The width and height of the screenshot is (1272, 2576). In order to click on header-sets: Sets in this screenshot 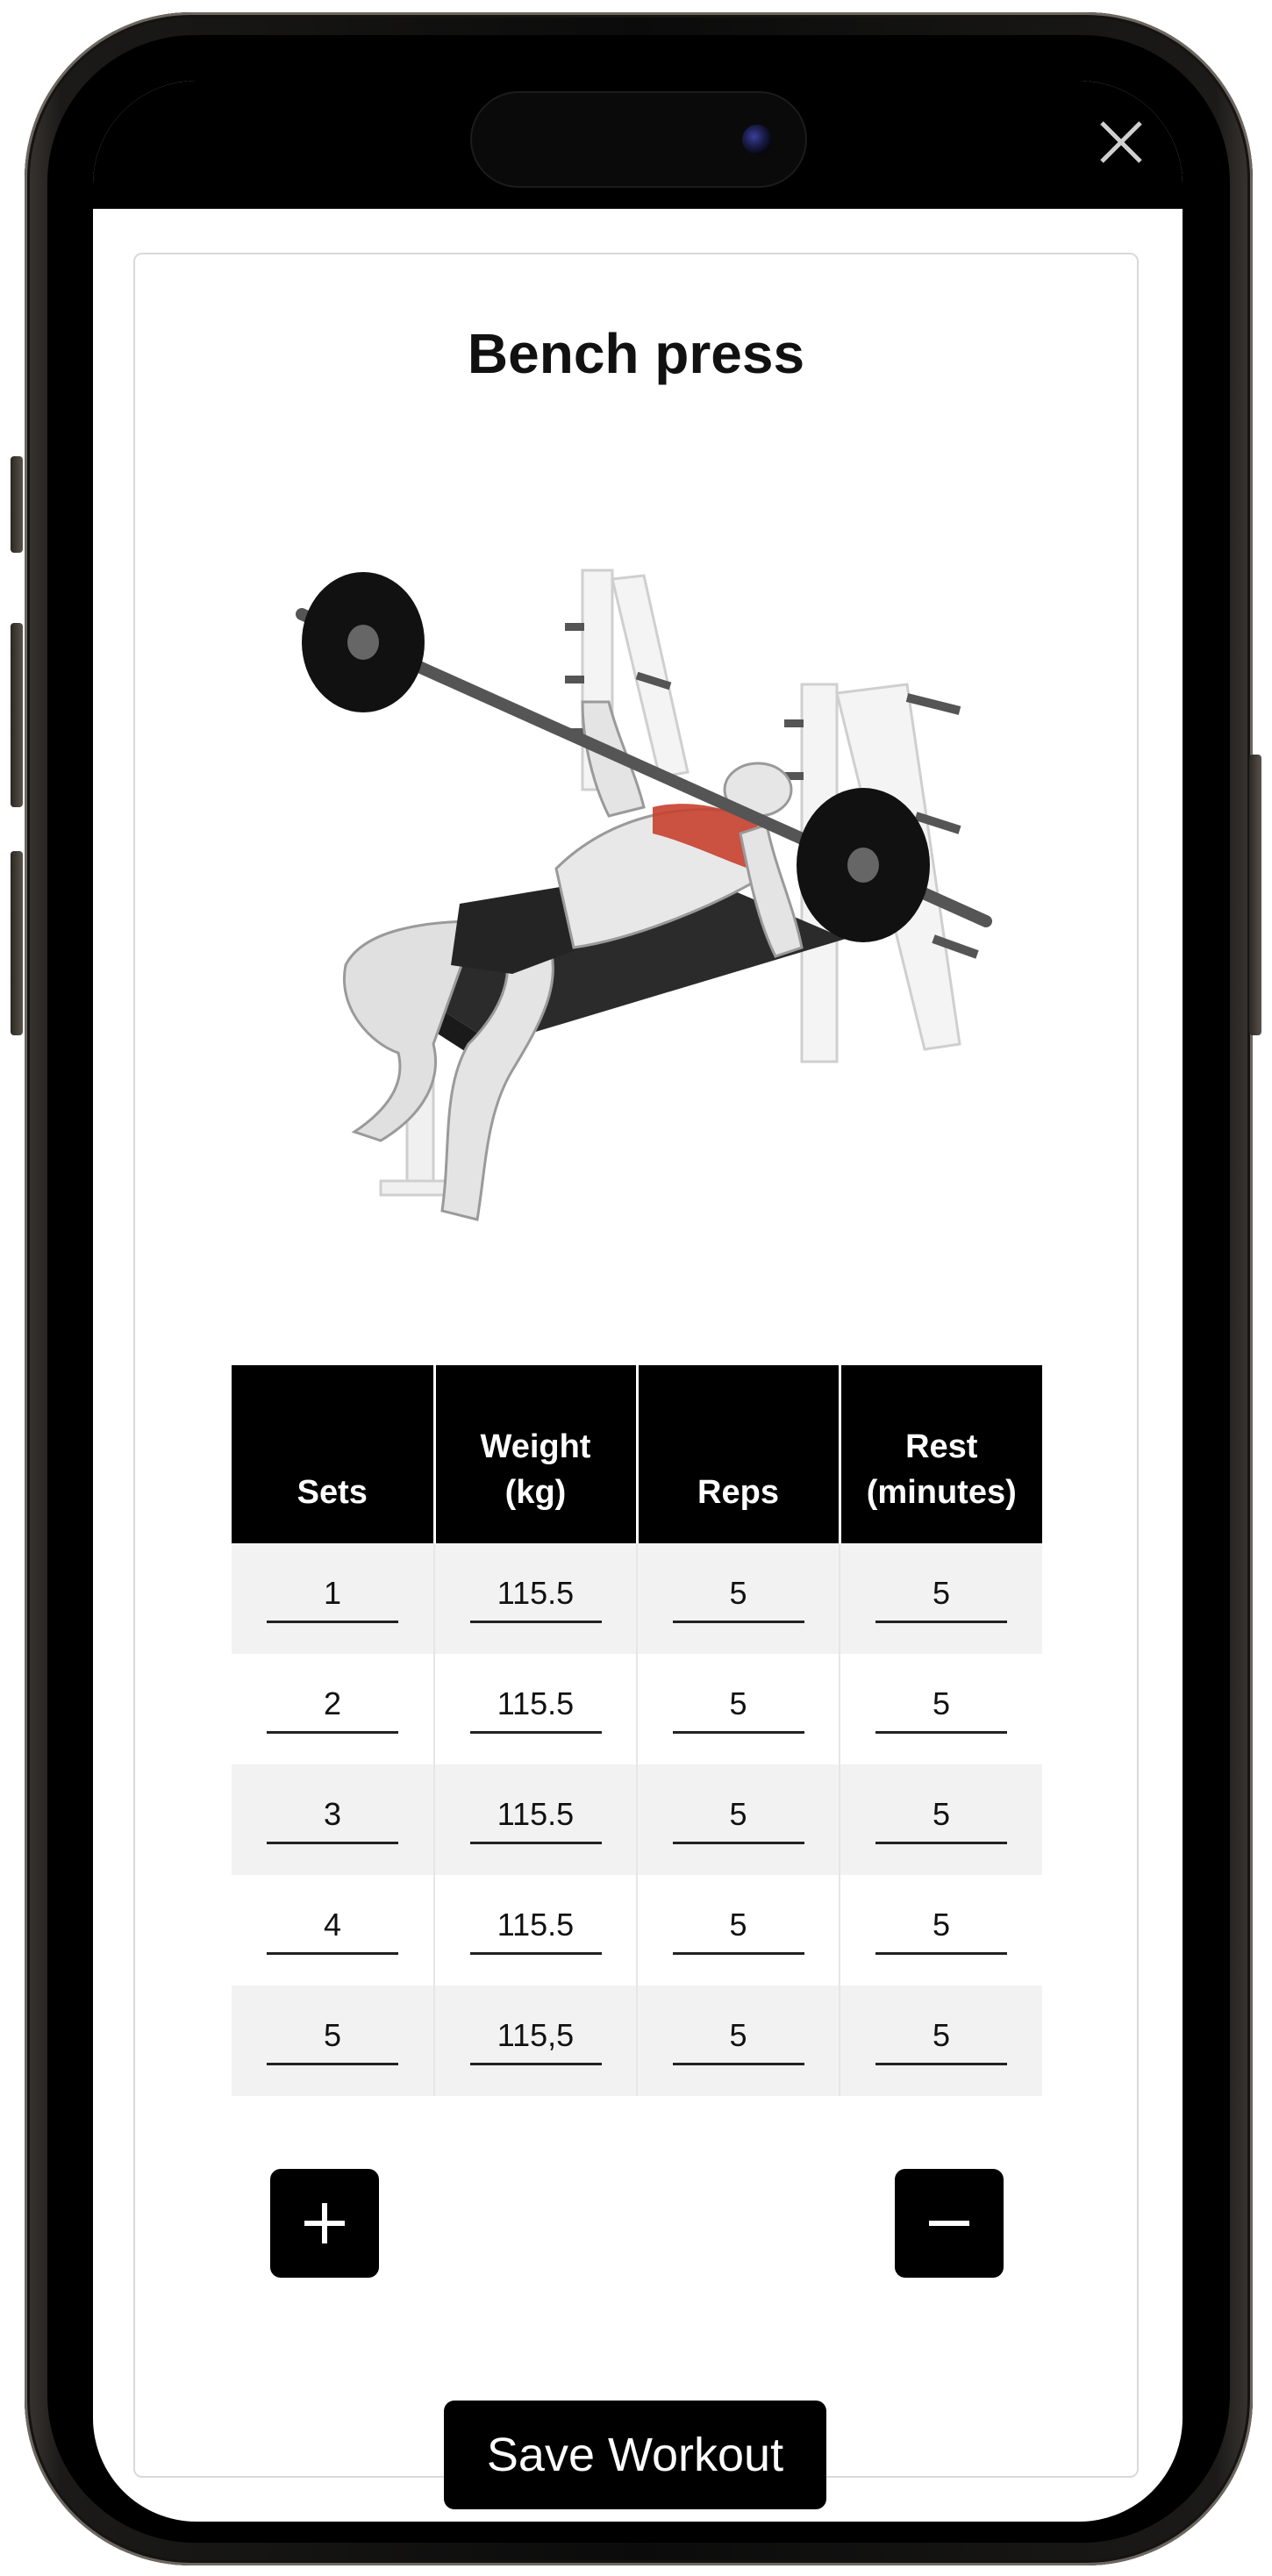, I will do `click(333, 1454)`.